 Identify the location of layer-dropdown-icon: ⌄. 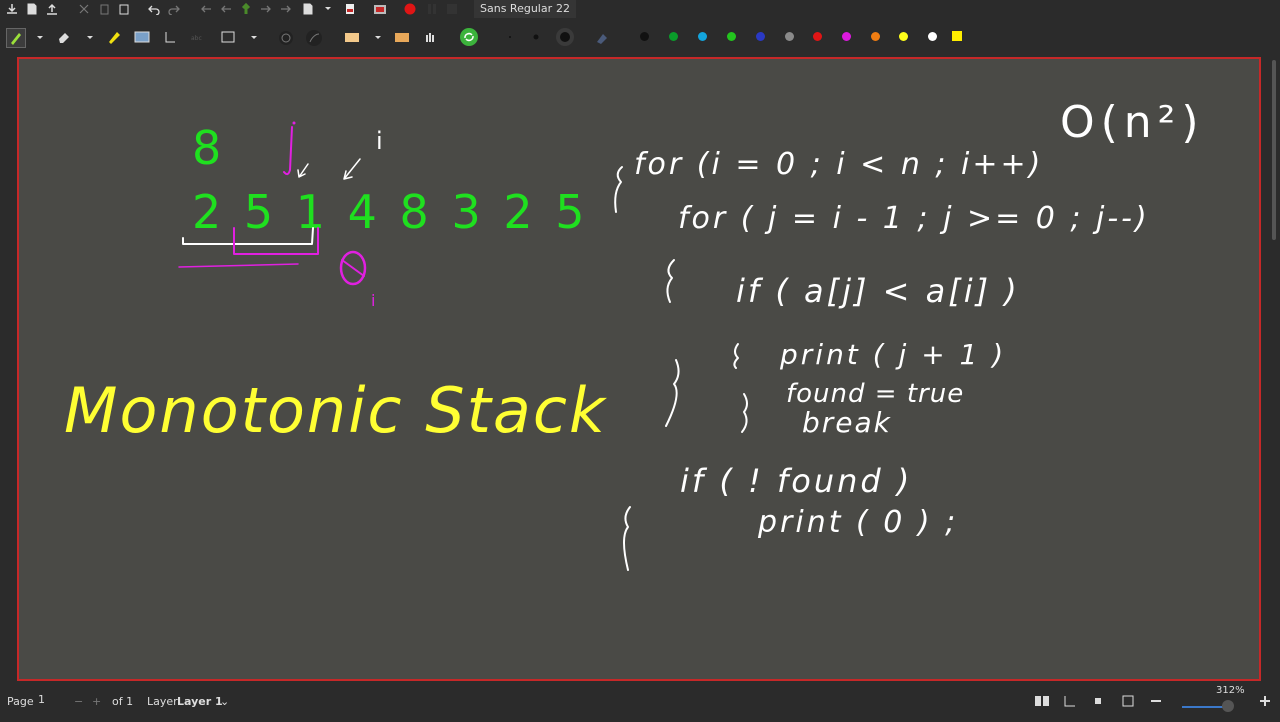
(224, 701).